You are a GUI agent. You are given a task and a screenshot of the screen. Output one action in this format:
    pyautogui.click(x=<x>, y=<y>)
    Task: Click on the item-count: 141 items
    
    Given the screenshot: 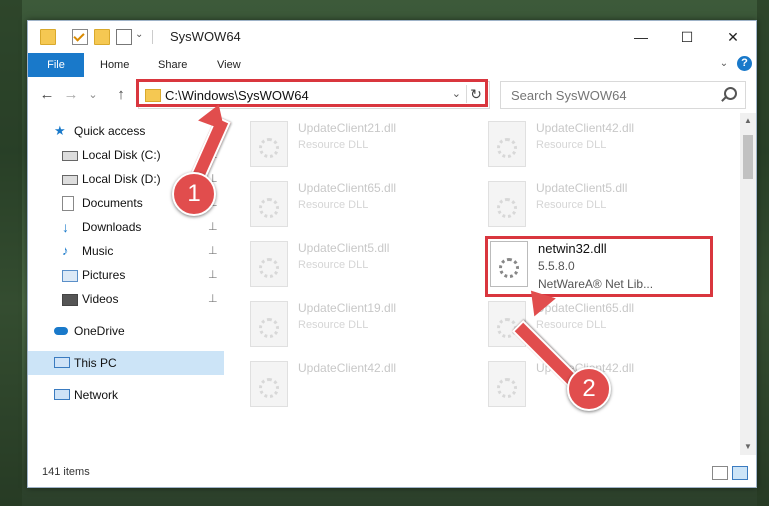 What is the action you would take?
    pyautogui.click(x=66, y=472)
    